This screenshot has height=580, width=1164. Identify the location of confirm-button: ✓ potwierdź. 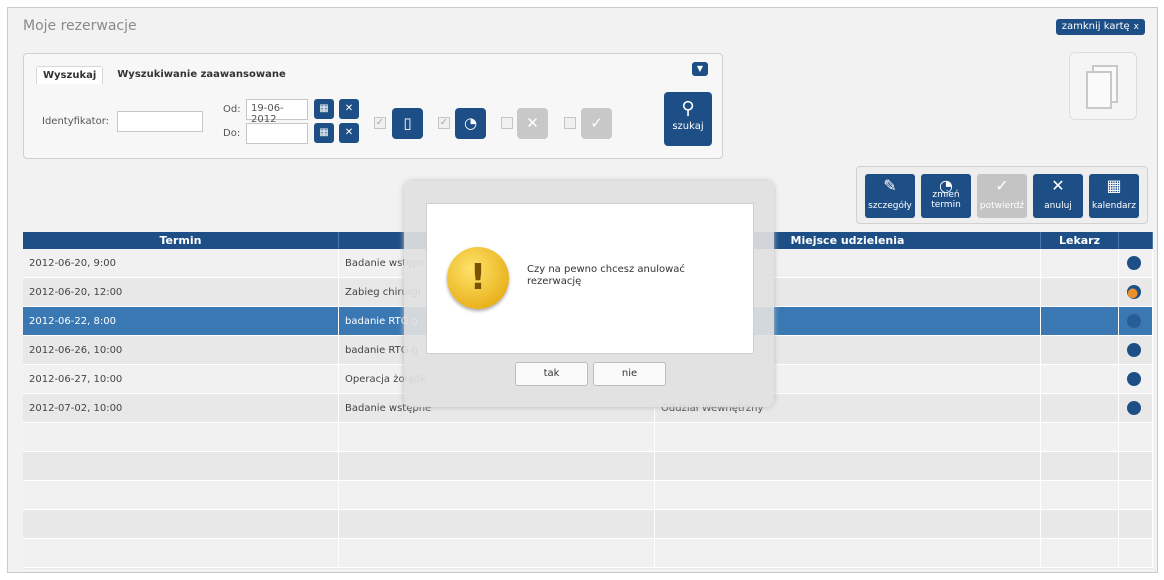
(1002, 196).